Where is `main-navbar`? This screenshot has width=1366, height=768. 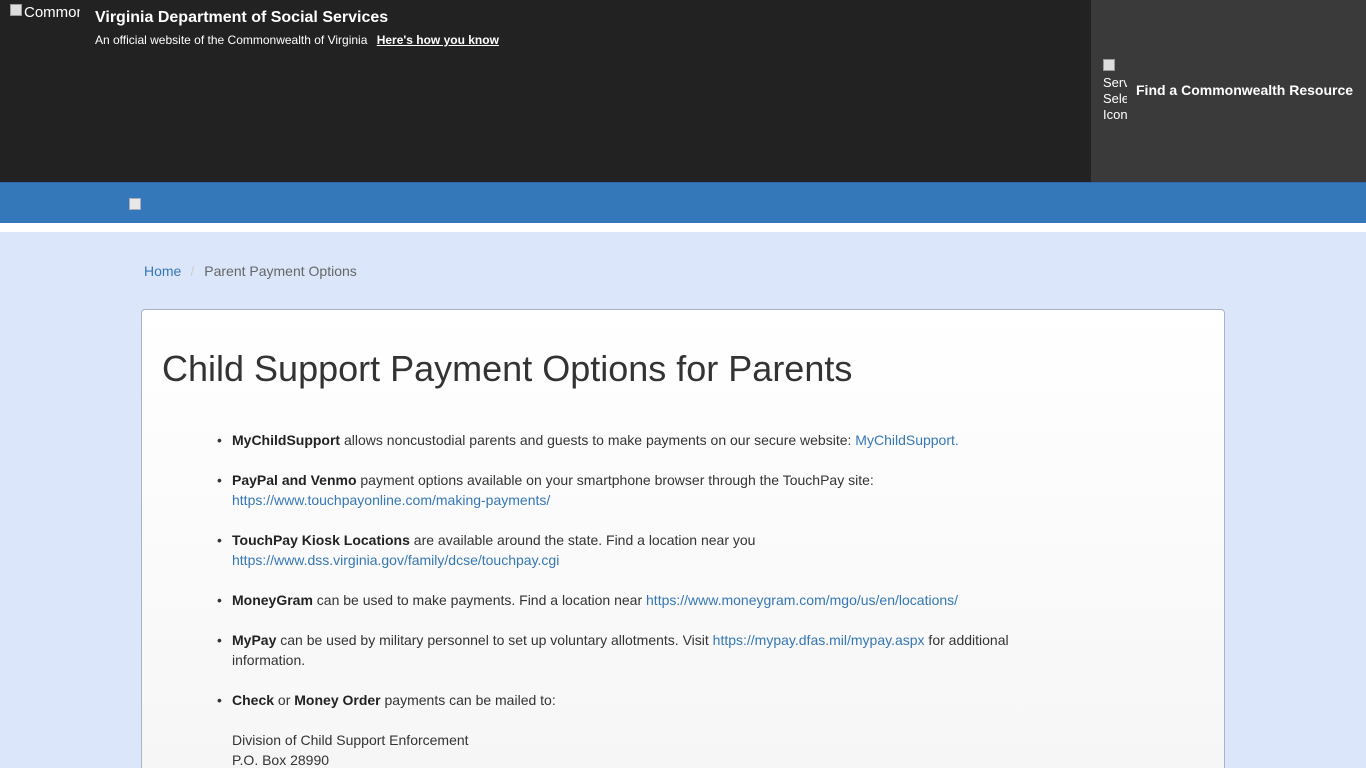 main-navbar is located at coordinates (683, 202).